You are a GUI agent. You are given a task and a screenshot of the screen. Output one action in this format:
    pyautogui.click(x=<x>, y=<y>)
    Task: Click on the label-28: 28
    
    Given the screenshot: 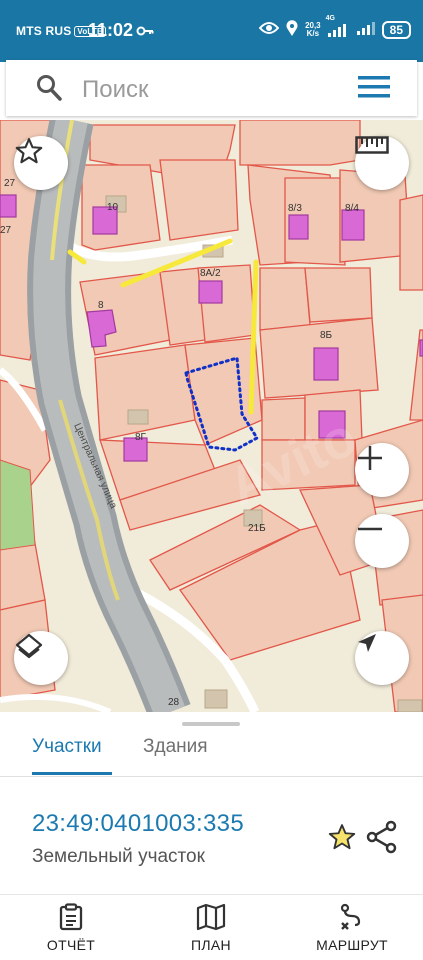 What is the action you would take?
    pyautogui.click(x=174, y=702)
    